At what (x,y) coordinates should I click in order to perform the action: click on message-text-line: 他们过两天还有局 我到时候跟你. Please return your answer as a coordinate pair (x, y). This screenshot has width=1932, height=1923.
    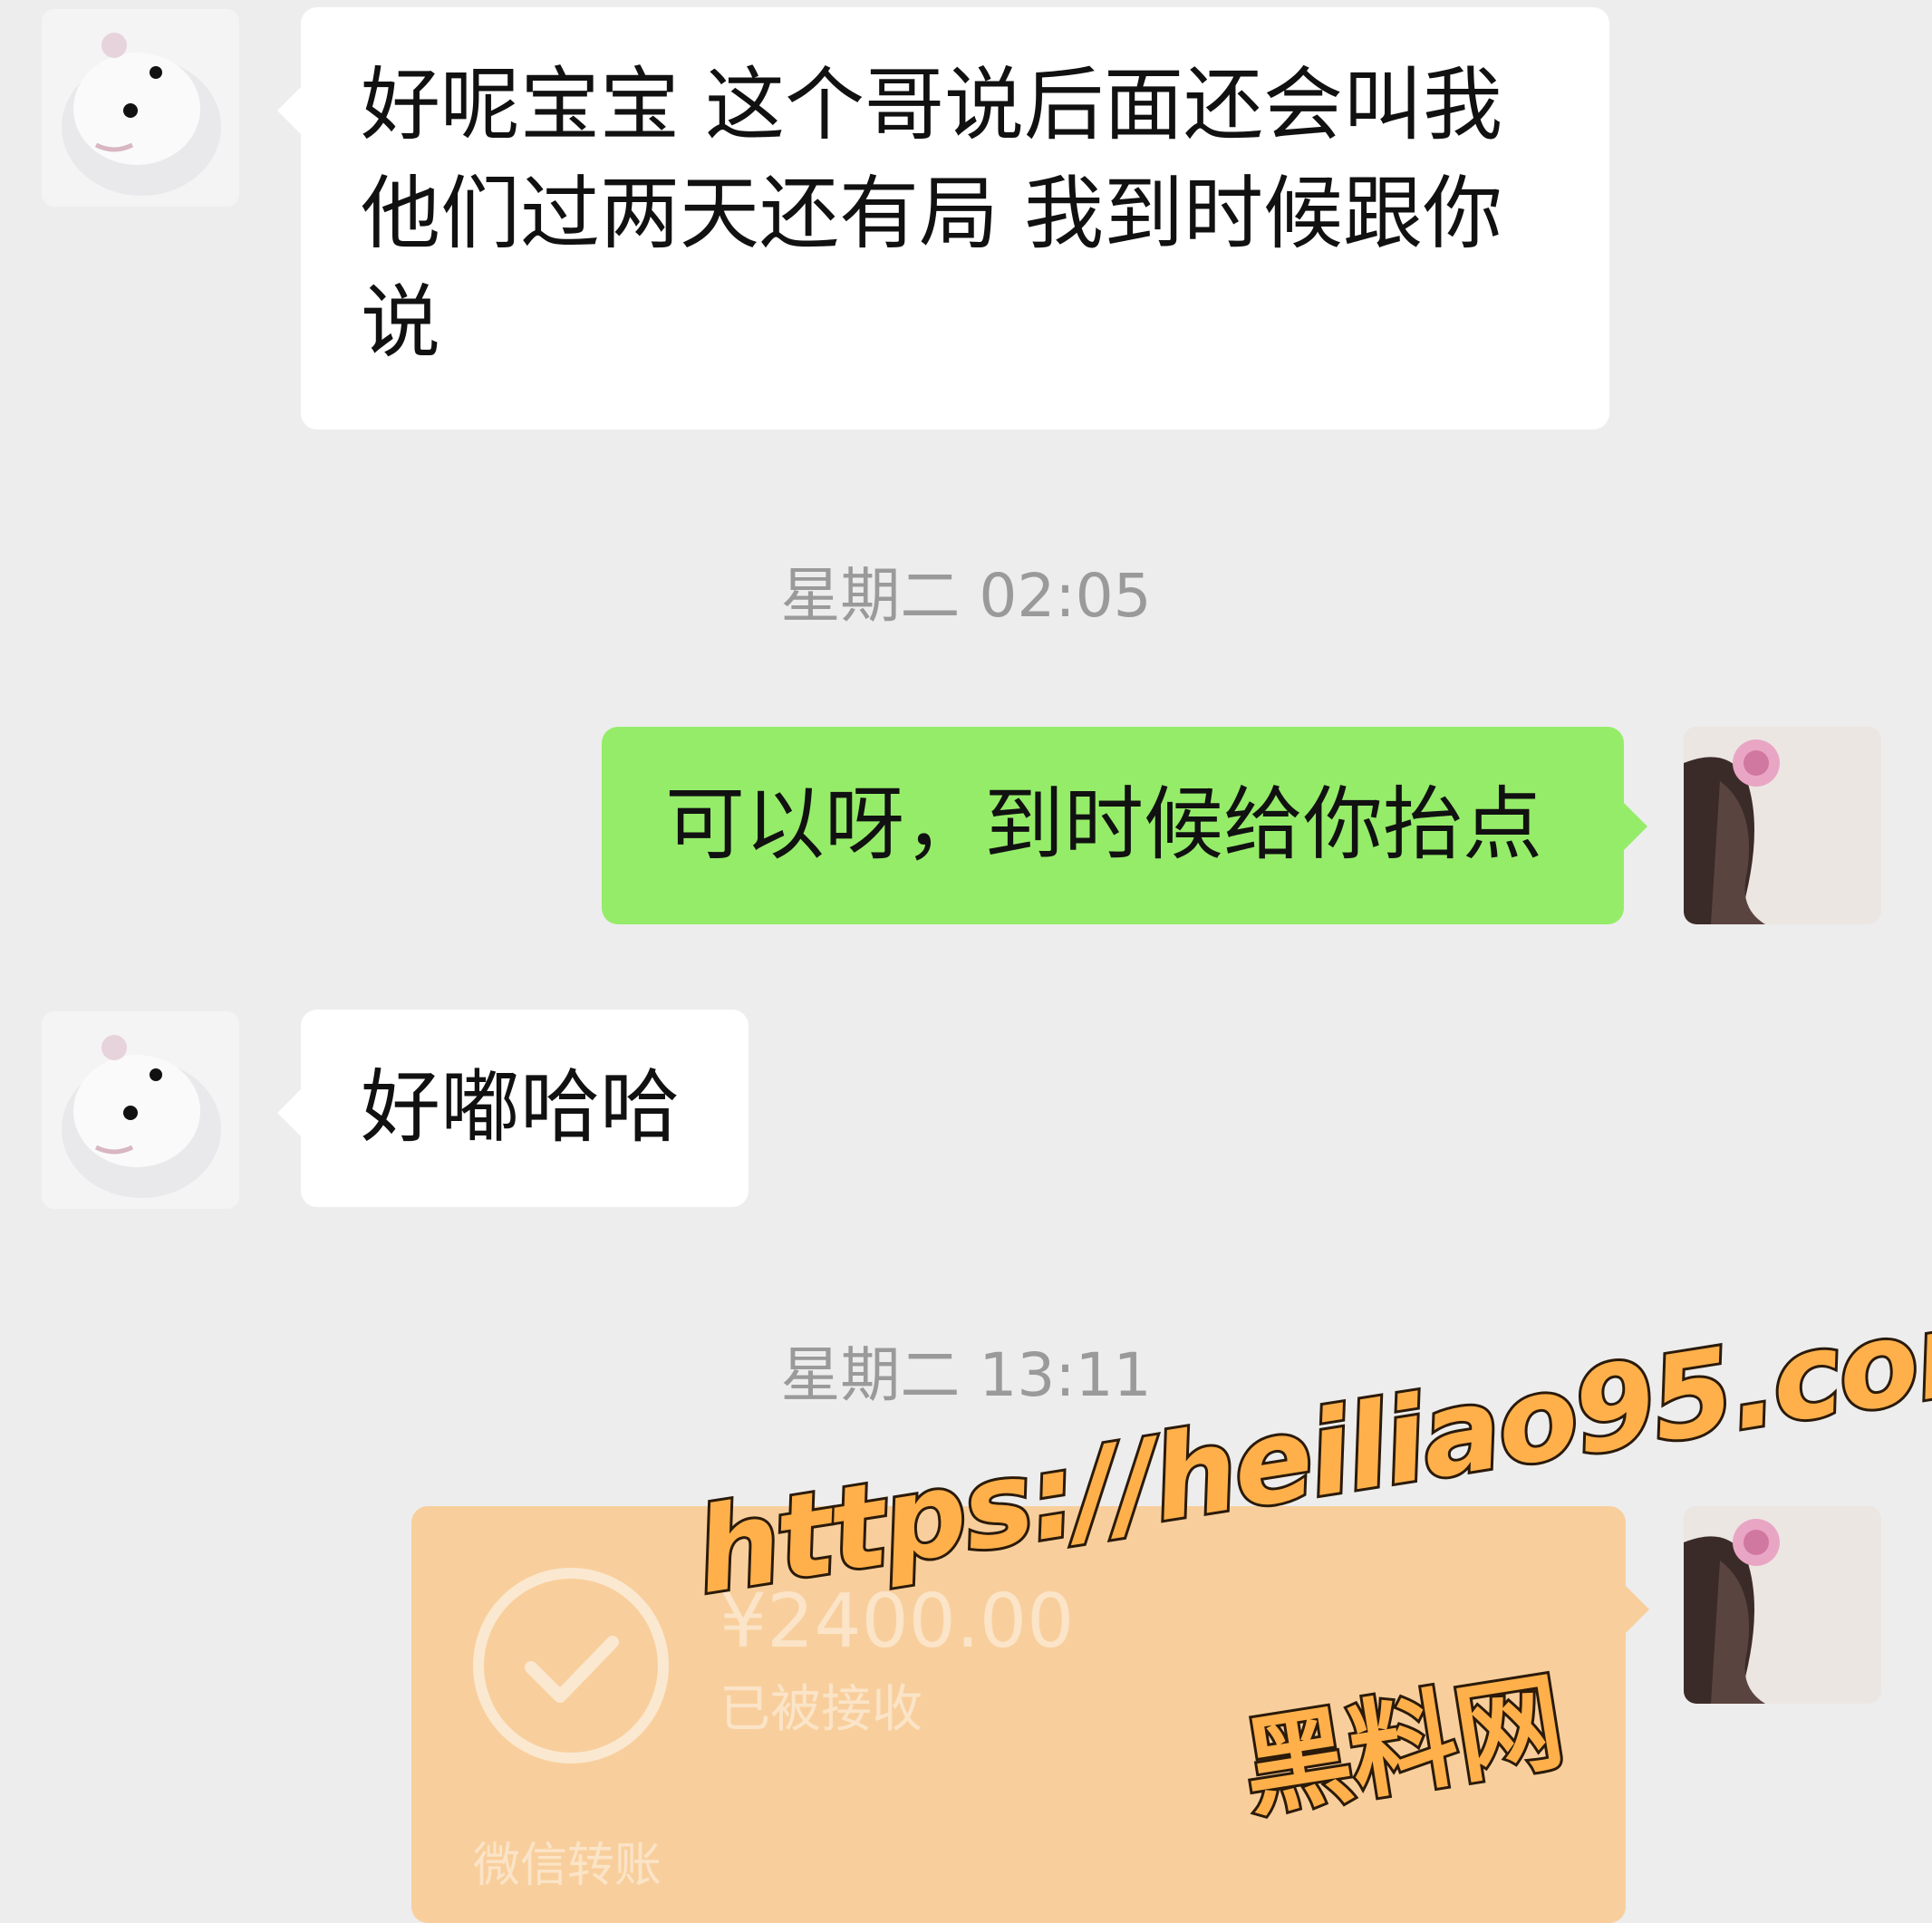
    Looking at the image, I should click on (932, 213).